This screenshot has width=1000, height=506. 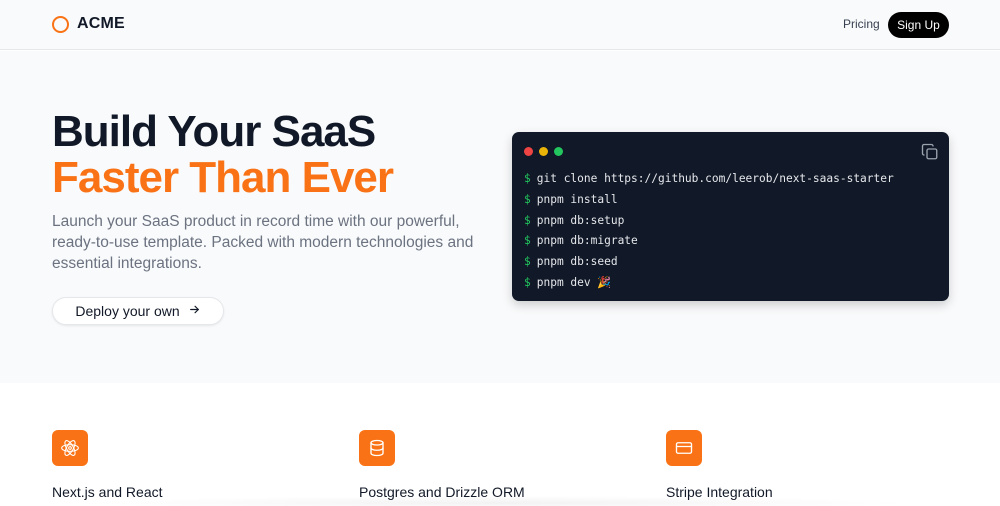 What do you see at coordinates (70, 448) in the screenshot?
I see `react-atom-icon` at bounding box center [70, 448].